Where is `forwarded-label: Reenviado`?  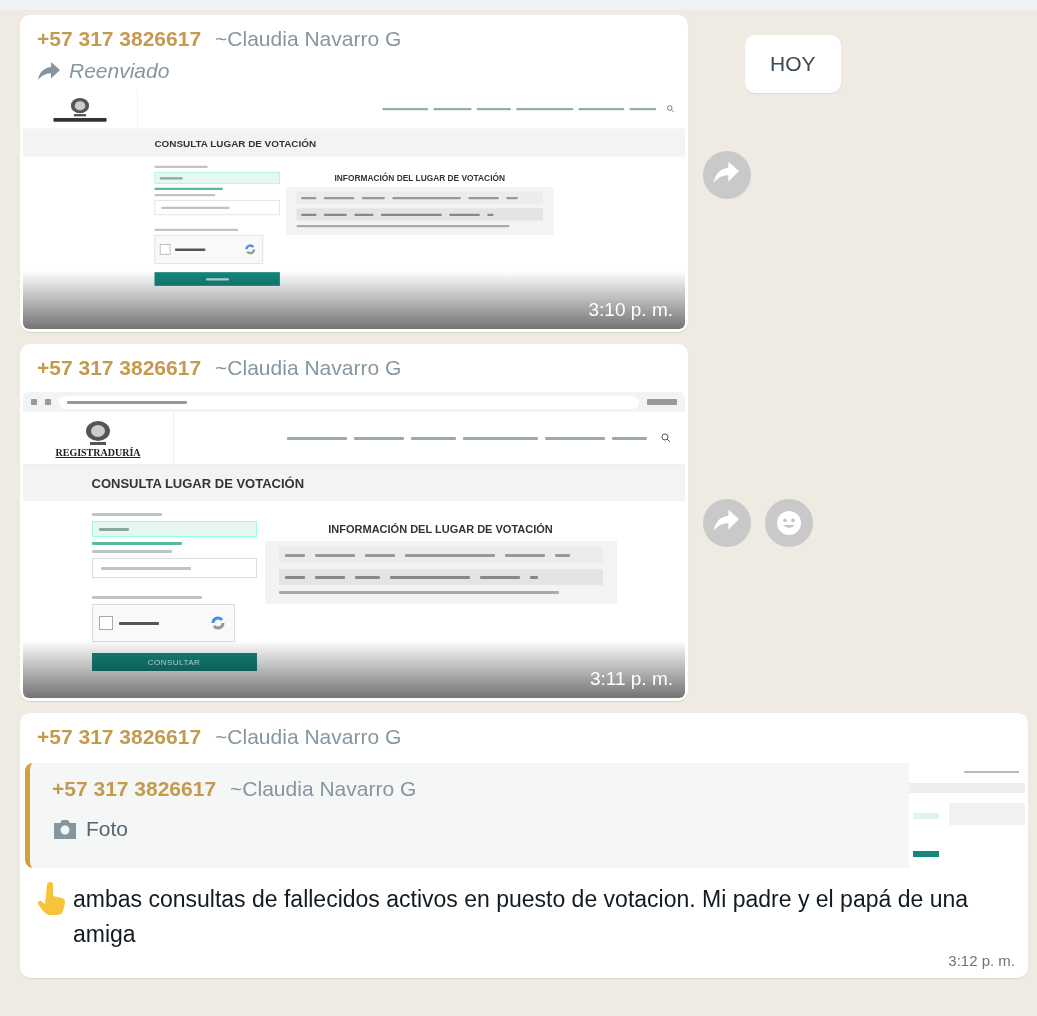
forwarded-label: Reenviado is located at coordinates (119, 71).